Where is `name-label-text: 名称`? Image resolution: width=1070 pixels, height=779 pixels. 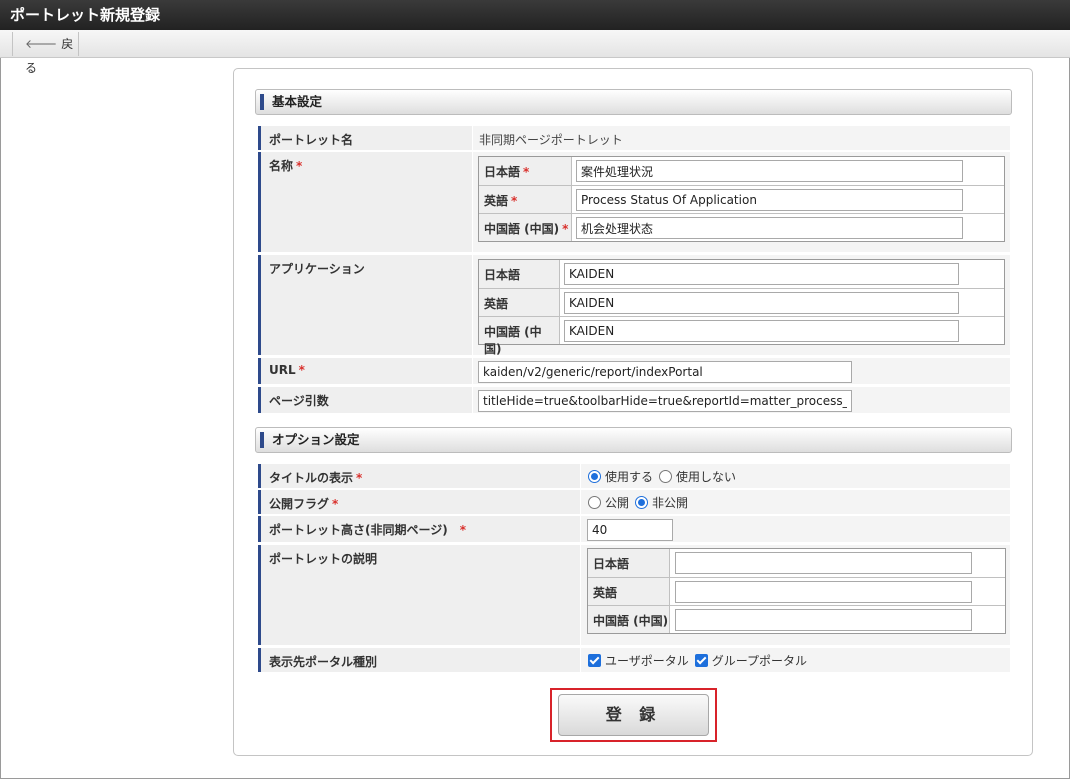
name-label-text: 名称 is located at coordinates (281, 166).